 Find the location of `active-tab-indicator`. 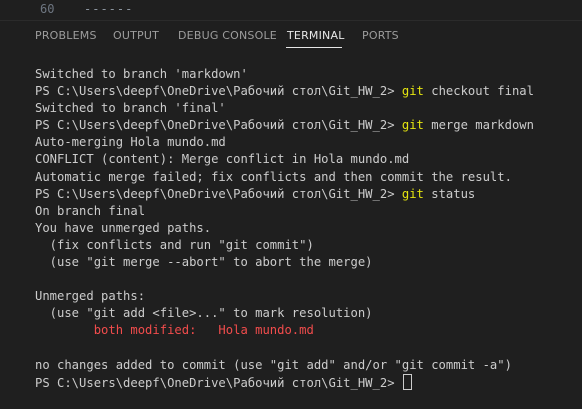

active-tab-indicator is located at coordinates (314, 47).